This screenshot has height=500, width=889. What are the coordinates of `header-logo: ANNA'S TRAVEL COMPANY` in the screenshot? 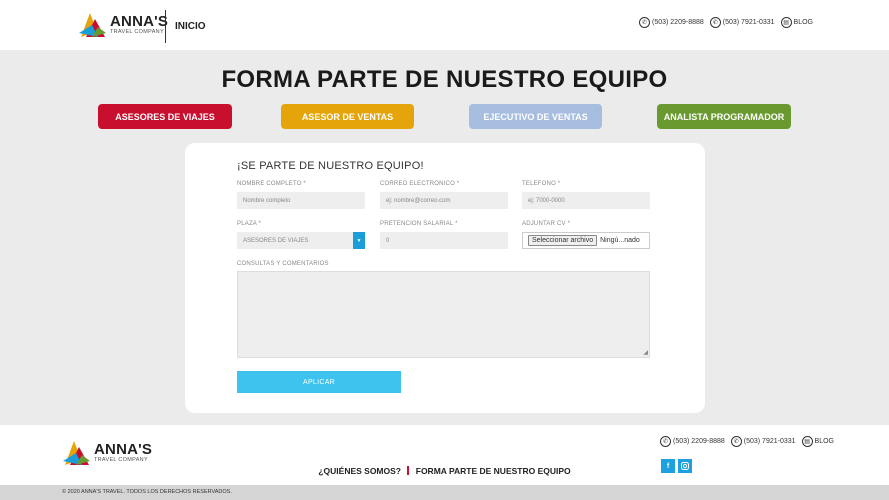 It's located at (123, 25).